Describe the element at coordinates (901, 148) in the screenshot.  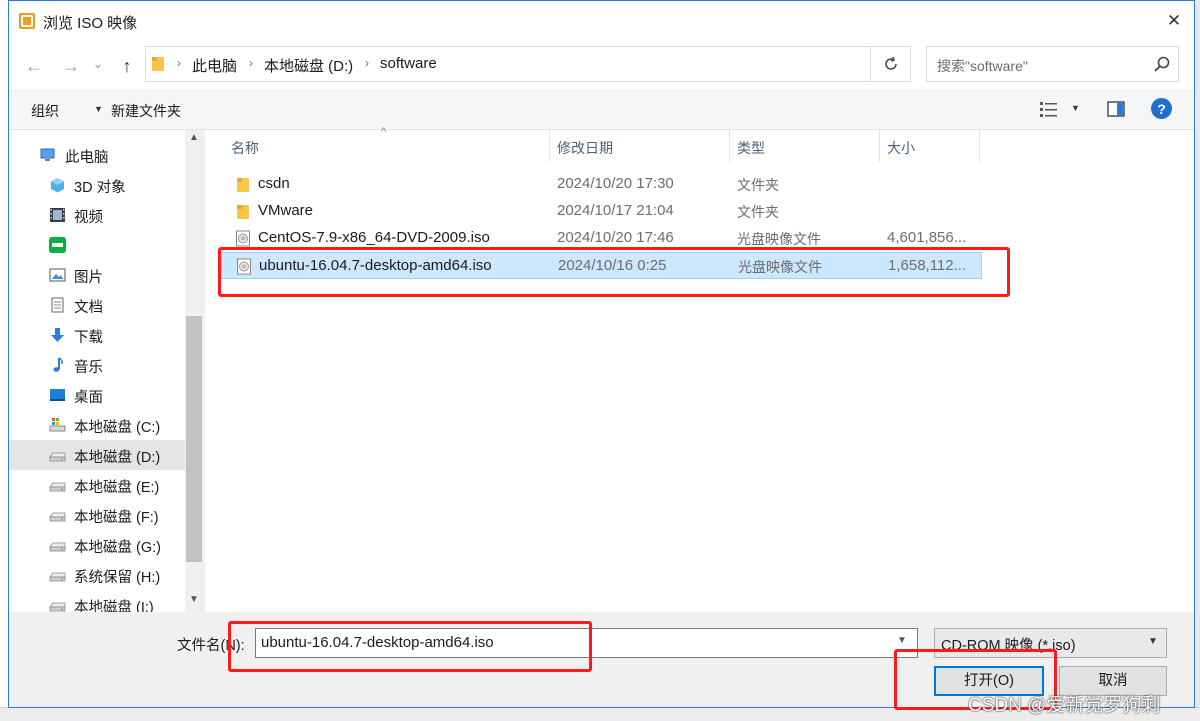
I see `column-header-size: 大小` at that location.